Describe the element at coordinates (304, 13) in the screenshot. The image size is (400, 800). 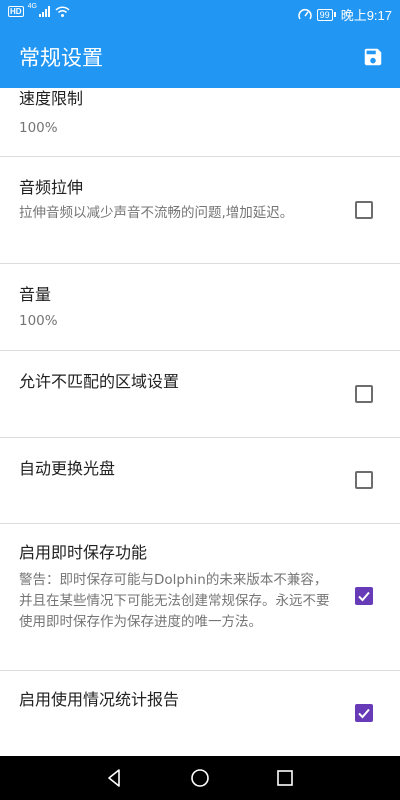
I see `speedometer-icon` at that location.